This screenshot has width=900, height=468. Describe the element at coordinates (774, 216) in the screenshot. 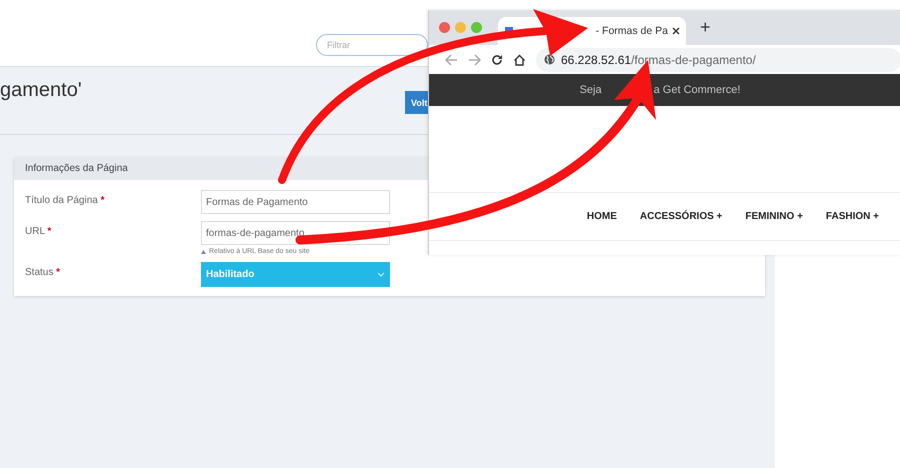

I see `menu-item: FEMININO +` at that location.